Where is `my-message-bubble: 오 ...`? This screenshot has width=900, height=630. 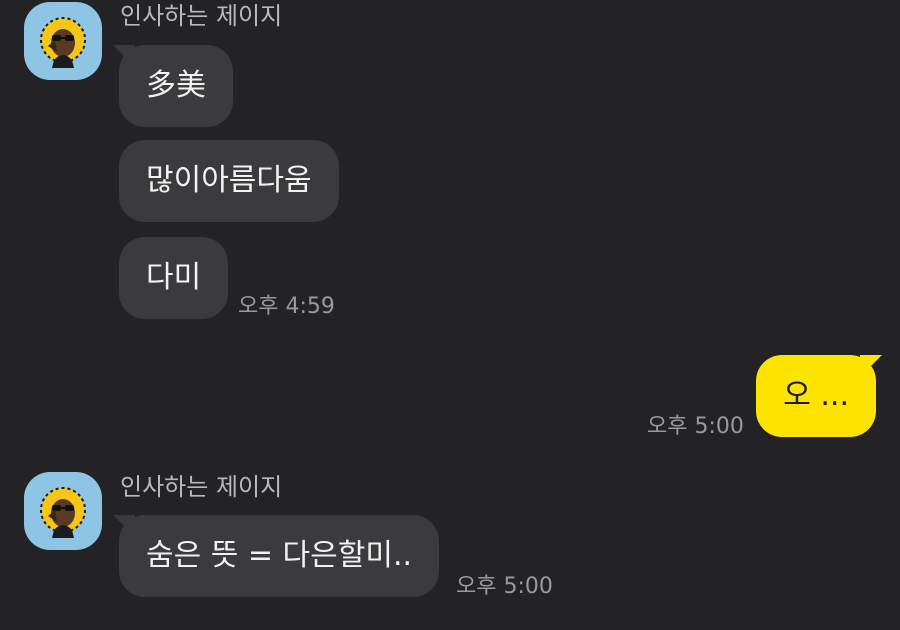 my-message-bubble: 오 ... is located at coordinates (816, 396).